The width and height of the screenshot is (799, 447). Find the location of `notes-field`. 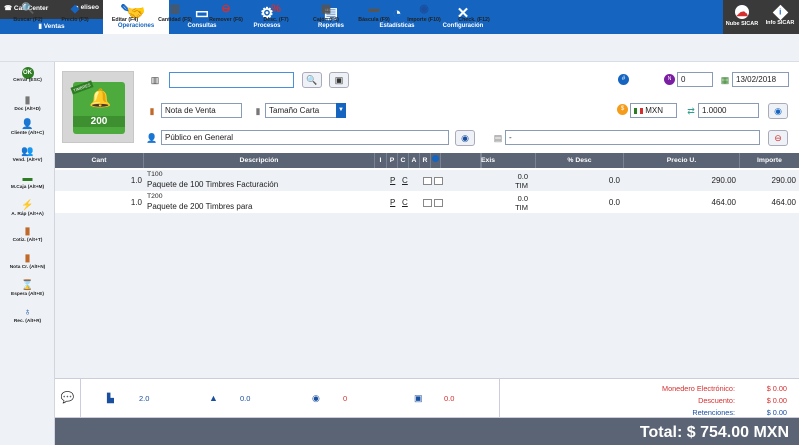

notes-field is located at coordinates (632, 137).